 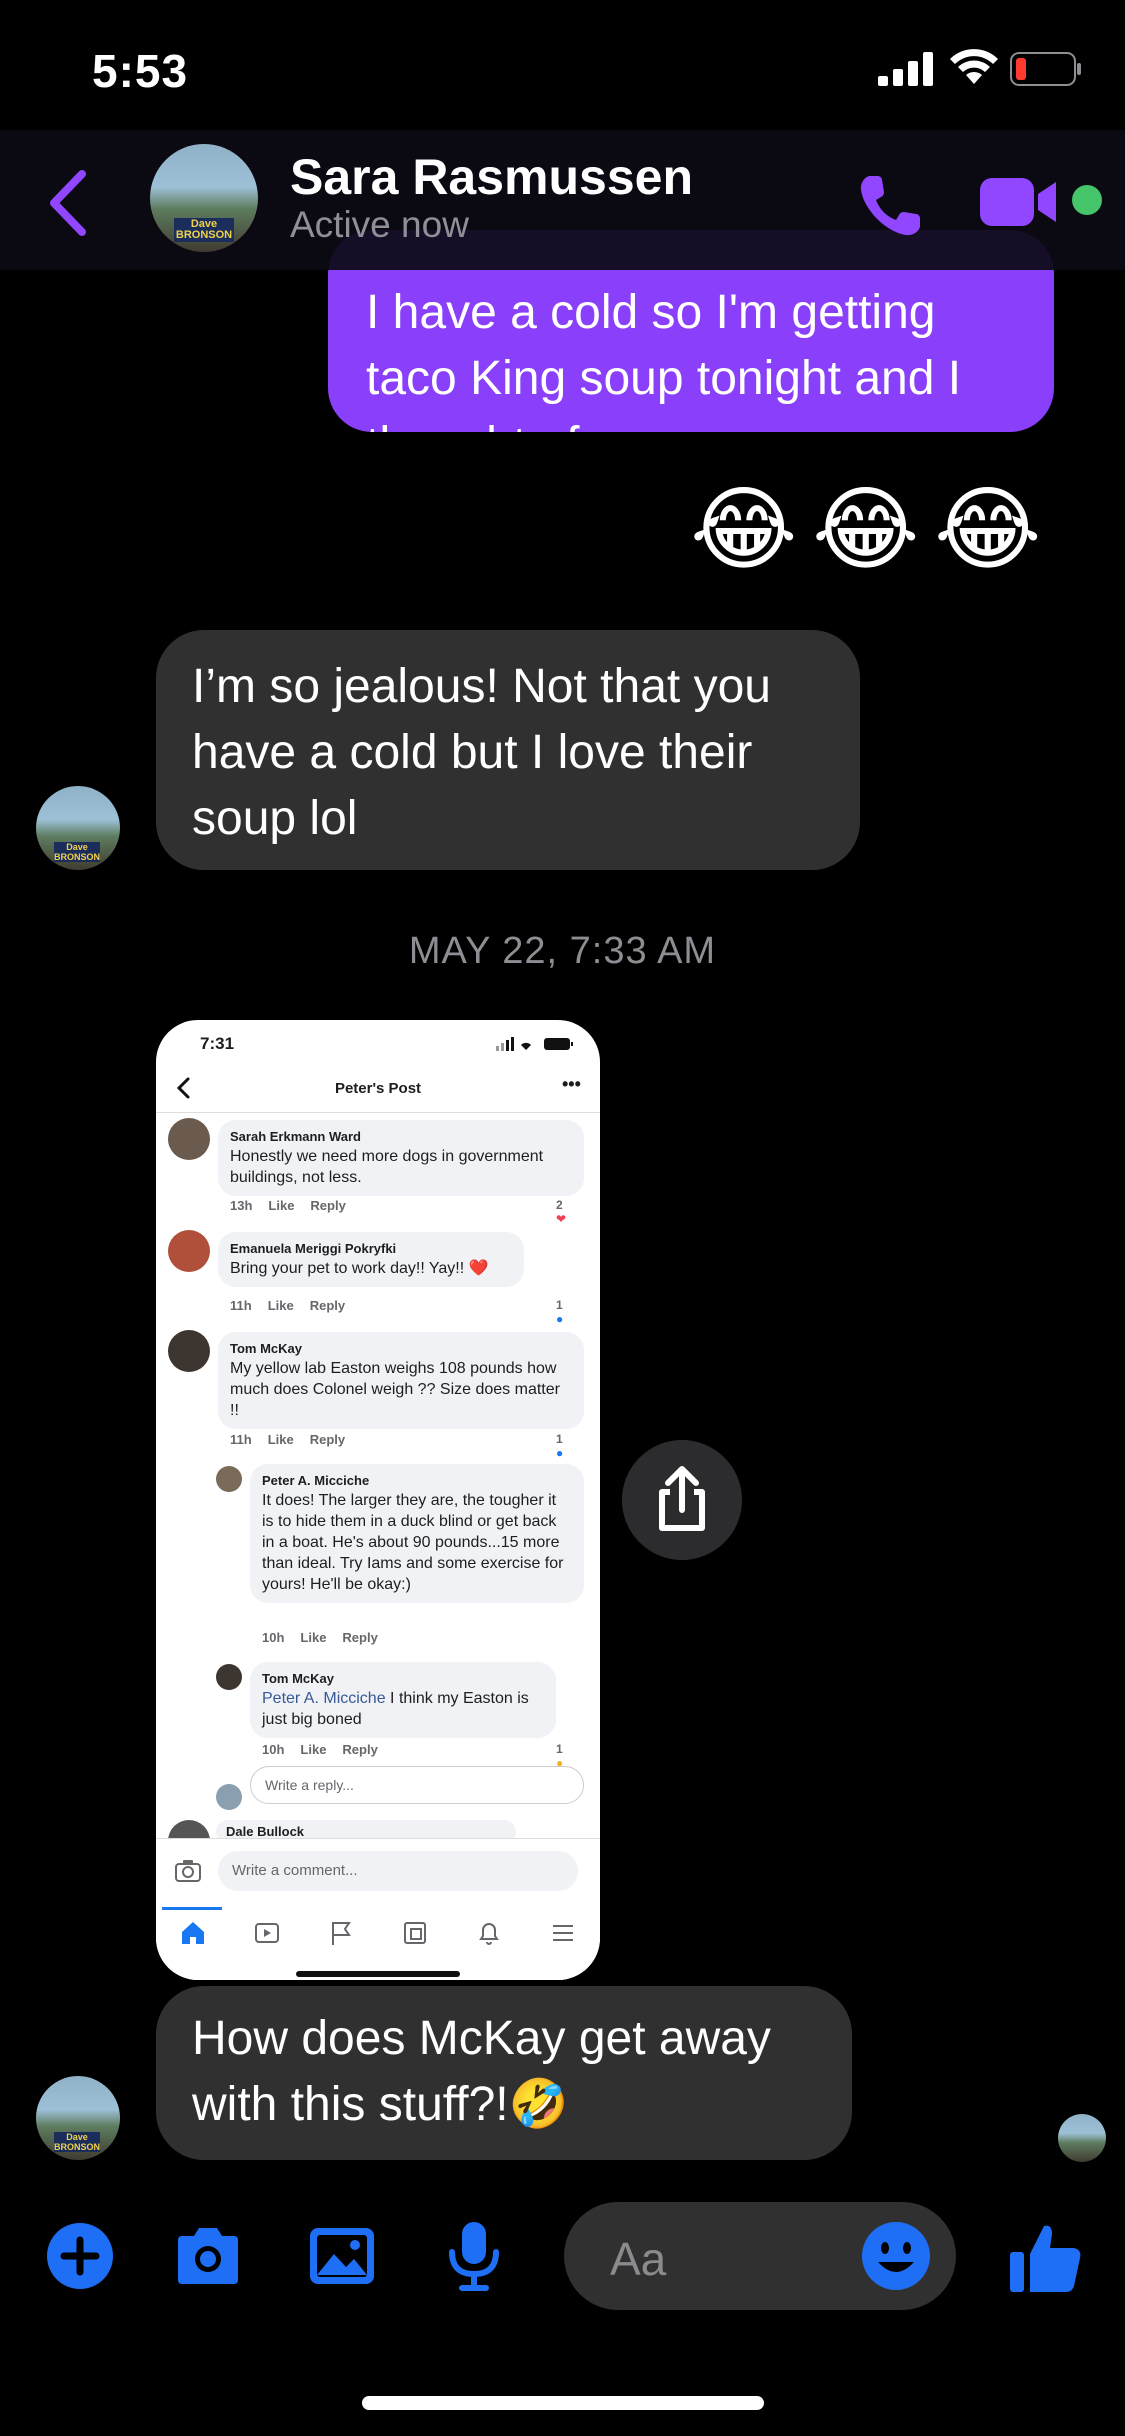 I want to click on phone-call-icon, so click(x=891, y=205).